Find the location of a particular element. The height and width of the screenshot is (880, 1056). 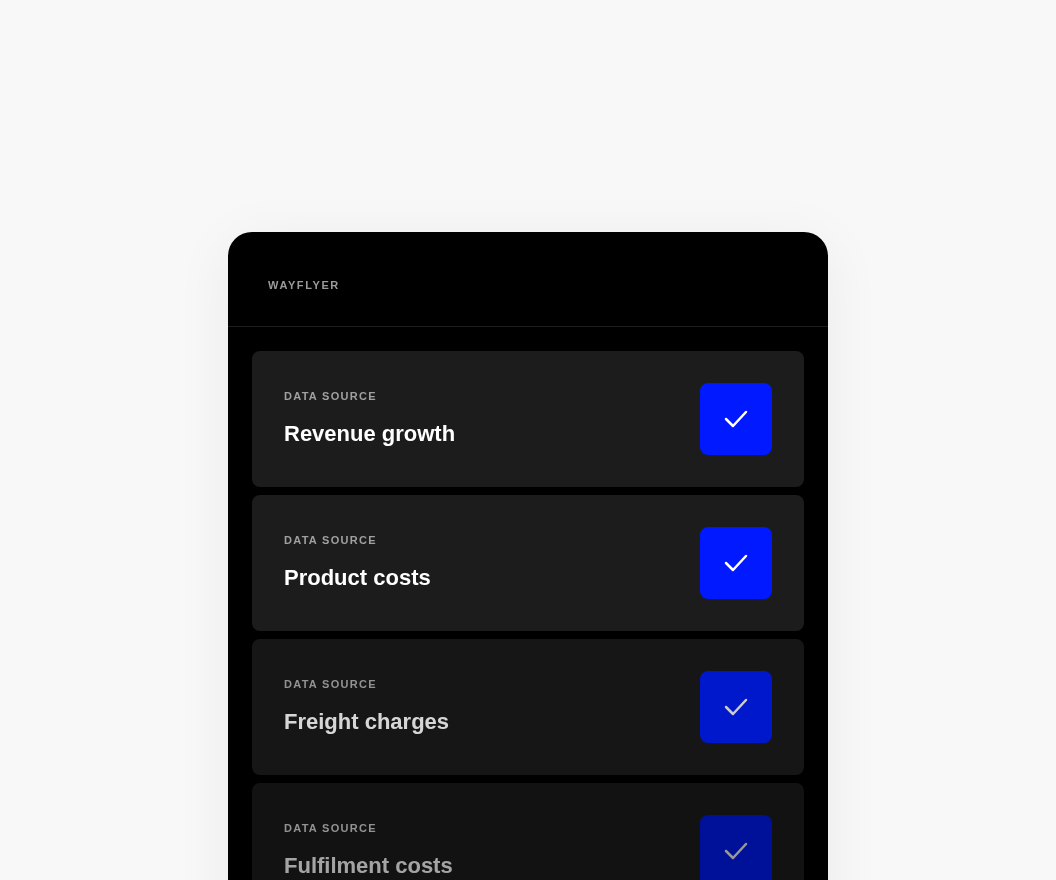

source-title: Product costs is located at coordinates (357, 578).